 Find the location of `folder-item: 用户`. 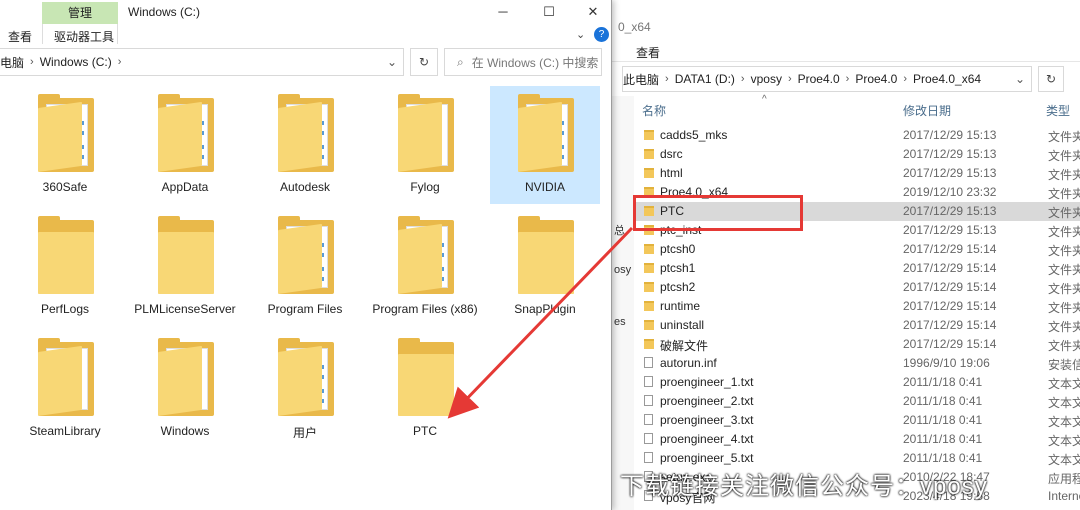

folder-item: 用户 is located at coordinates (305, 389).